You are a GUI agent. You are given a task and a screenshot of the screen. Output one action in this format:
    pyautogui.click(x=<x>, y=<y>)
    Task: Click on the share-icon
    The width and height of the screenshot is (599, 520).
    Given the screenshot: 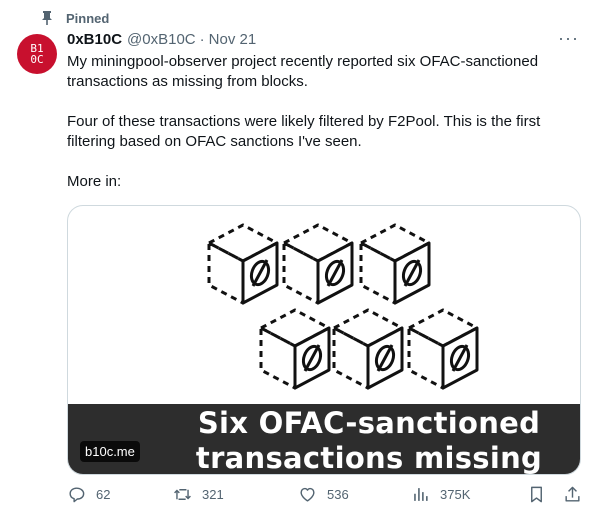 What is the action you would take?
    pyautogui.click(x=572, y=494)
    